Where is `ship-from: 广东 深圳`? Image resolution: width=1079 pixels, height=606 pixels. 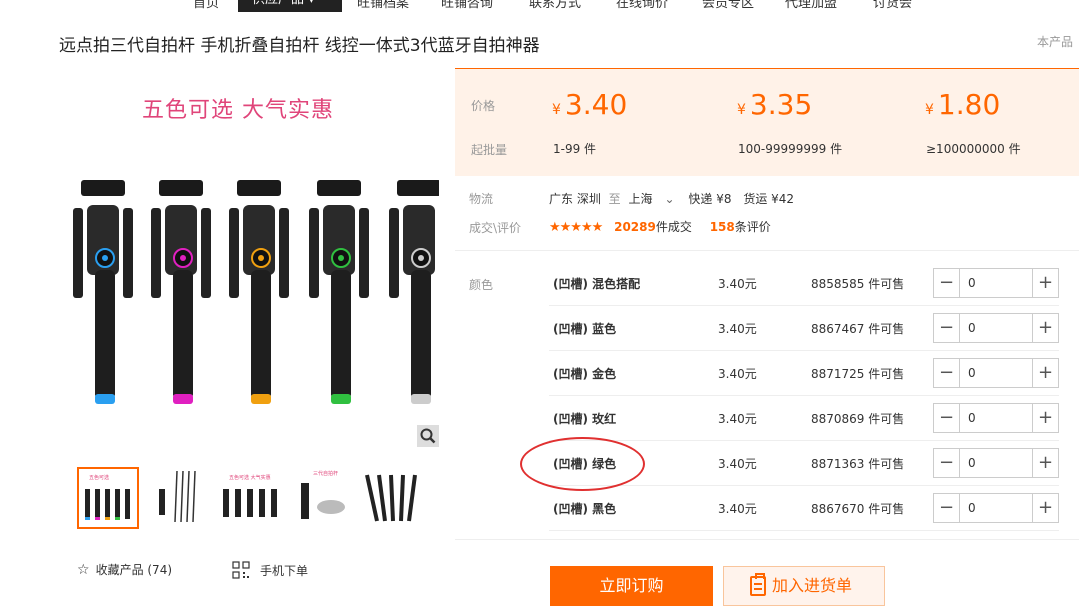
ship-from: 广东 深圳 is located at coordinates (575, 199).